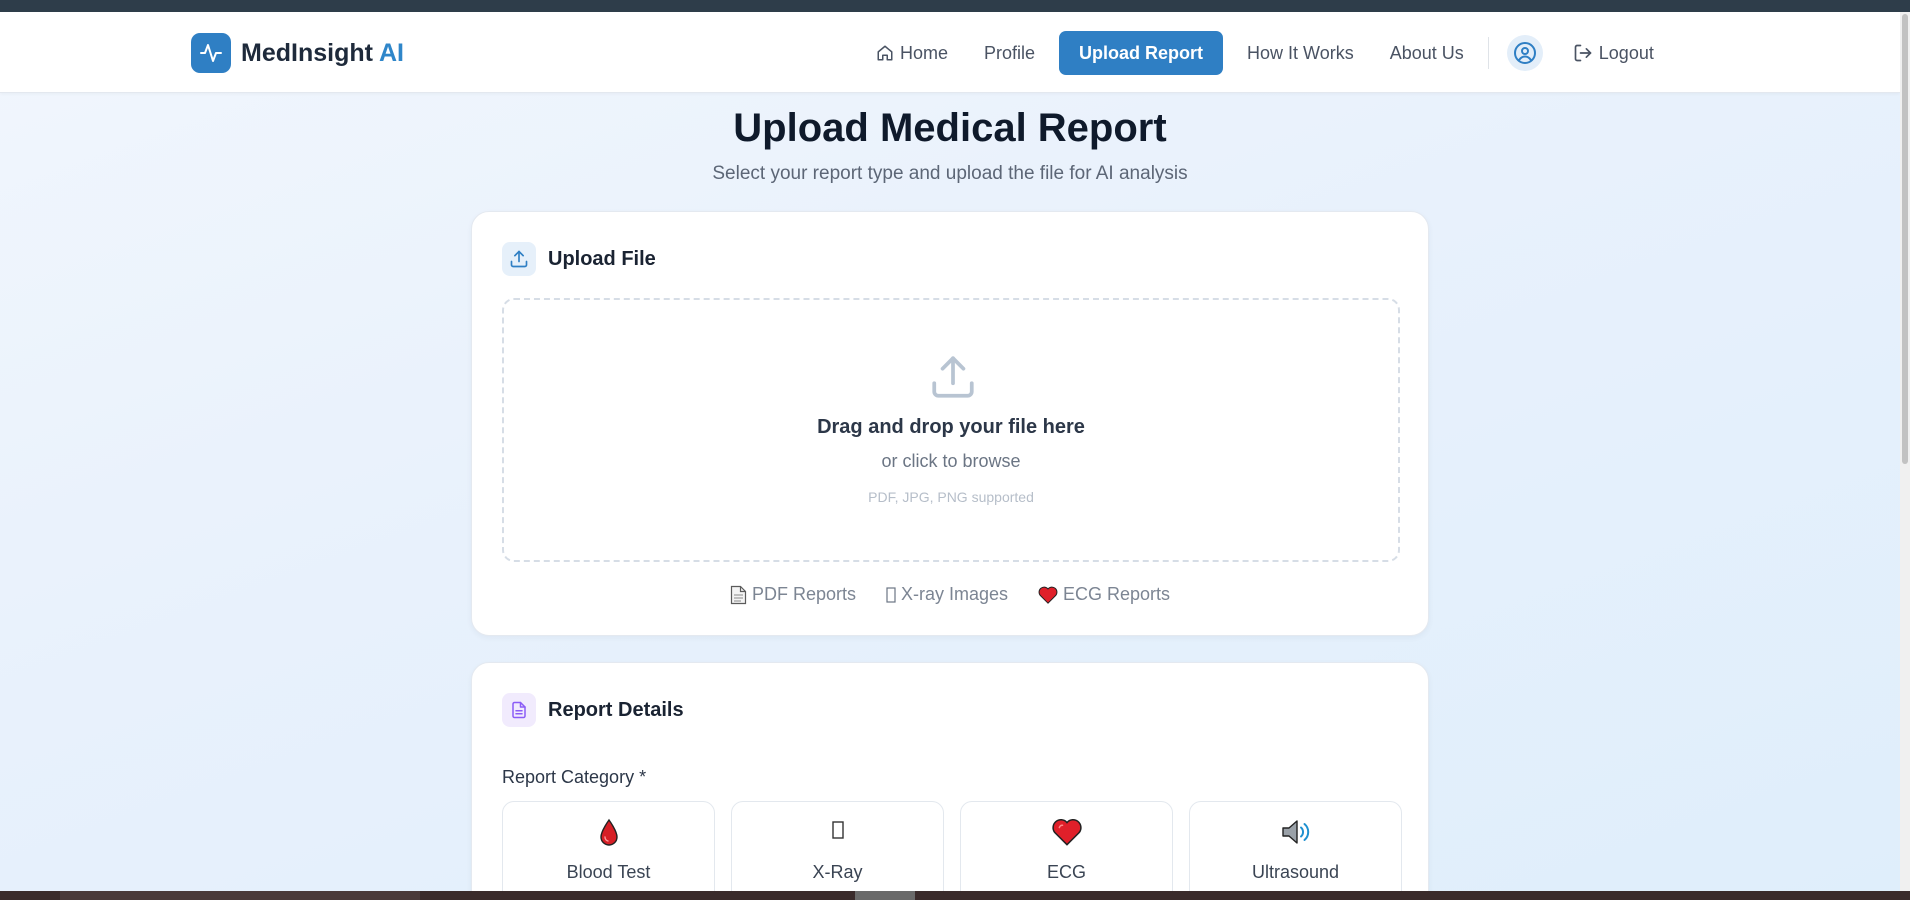  I want to click on upload-icon, so click(519, 259).